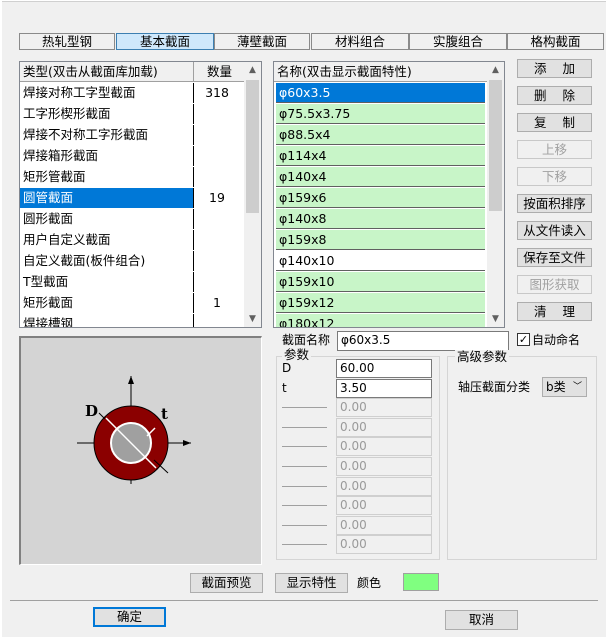 The height and width of the screenshot is (637, 608). I want to click on type-count: 318, so click(217, 93).